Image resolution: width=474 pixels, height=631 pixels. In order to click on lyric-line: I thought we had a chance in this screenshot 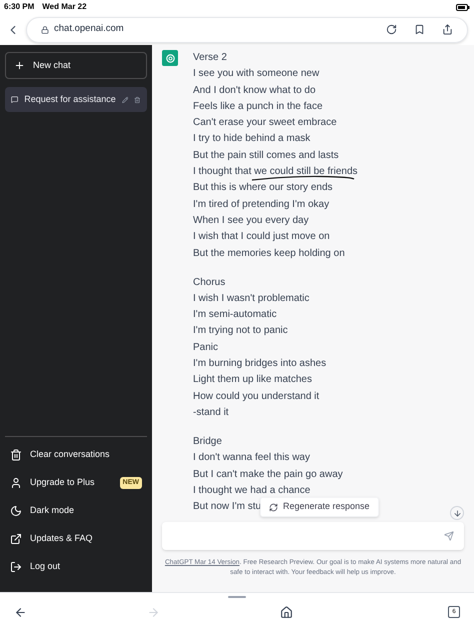, I will do `click(251, 490)`.